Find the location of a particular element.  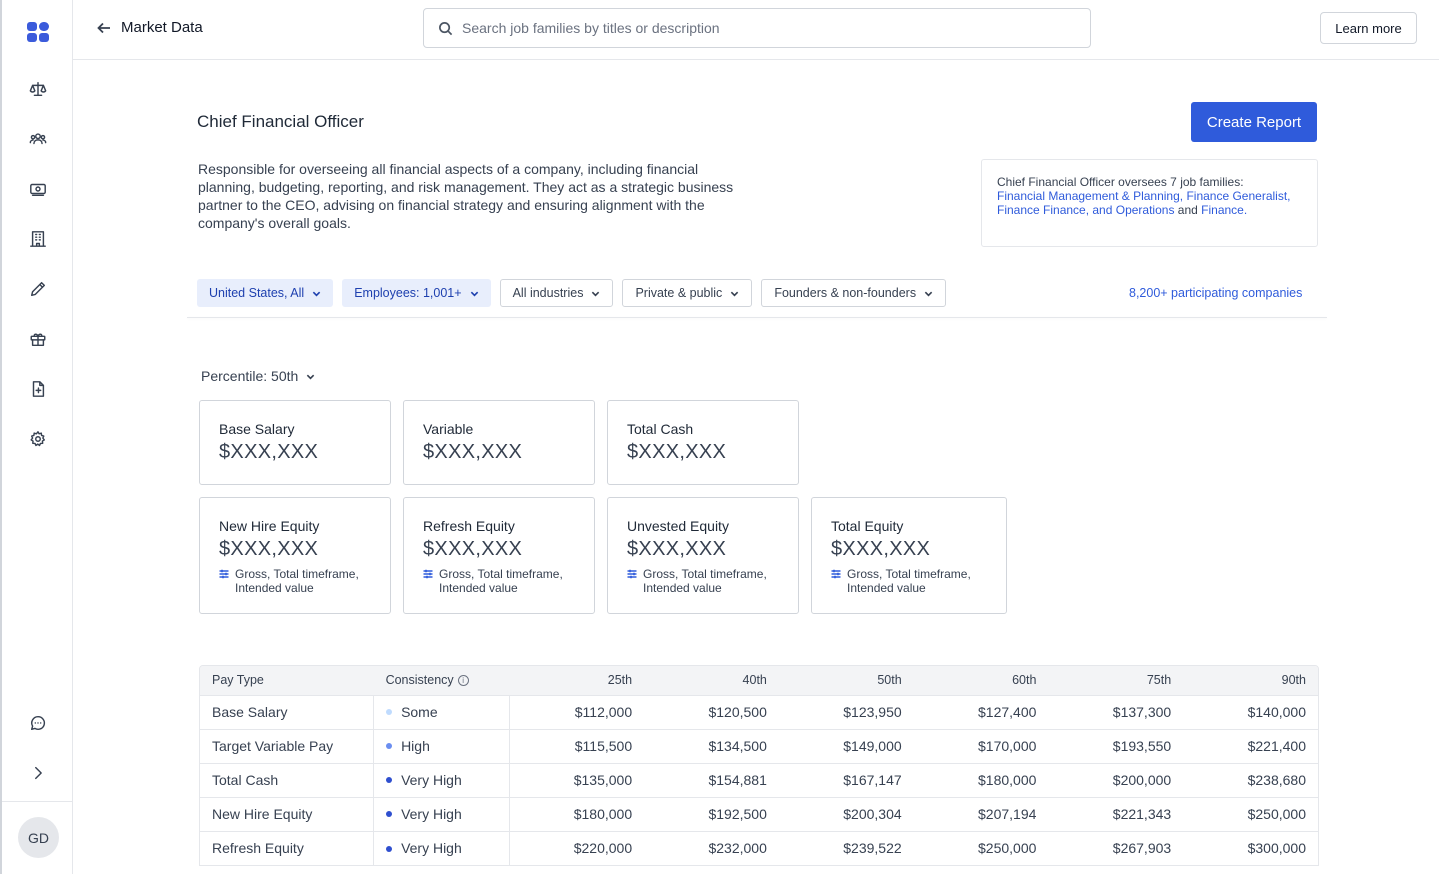

cell-value: $123,950 is located at coordinates (872, 712).